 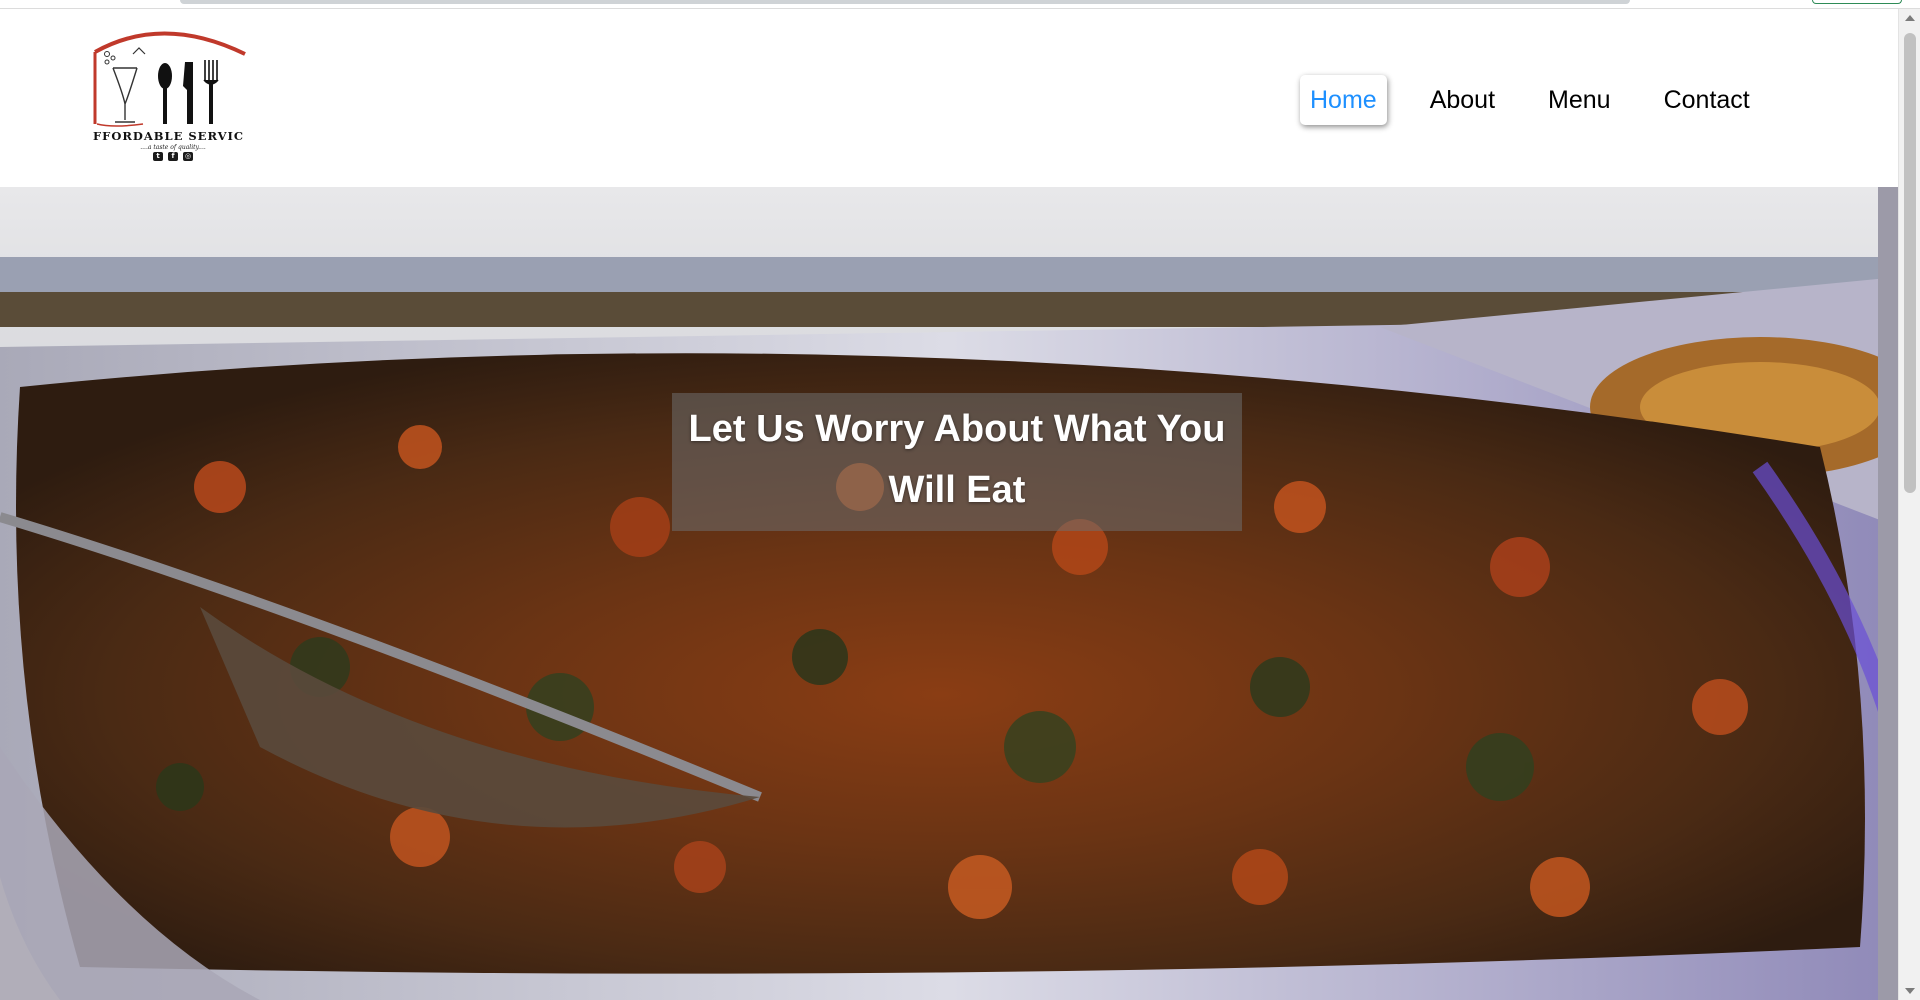 I want to click on main-nav: Home About Menu Contact, so click(x=1546, y=100).